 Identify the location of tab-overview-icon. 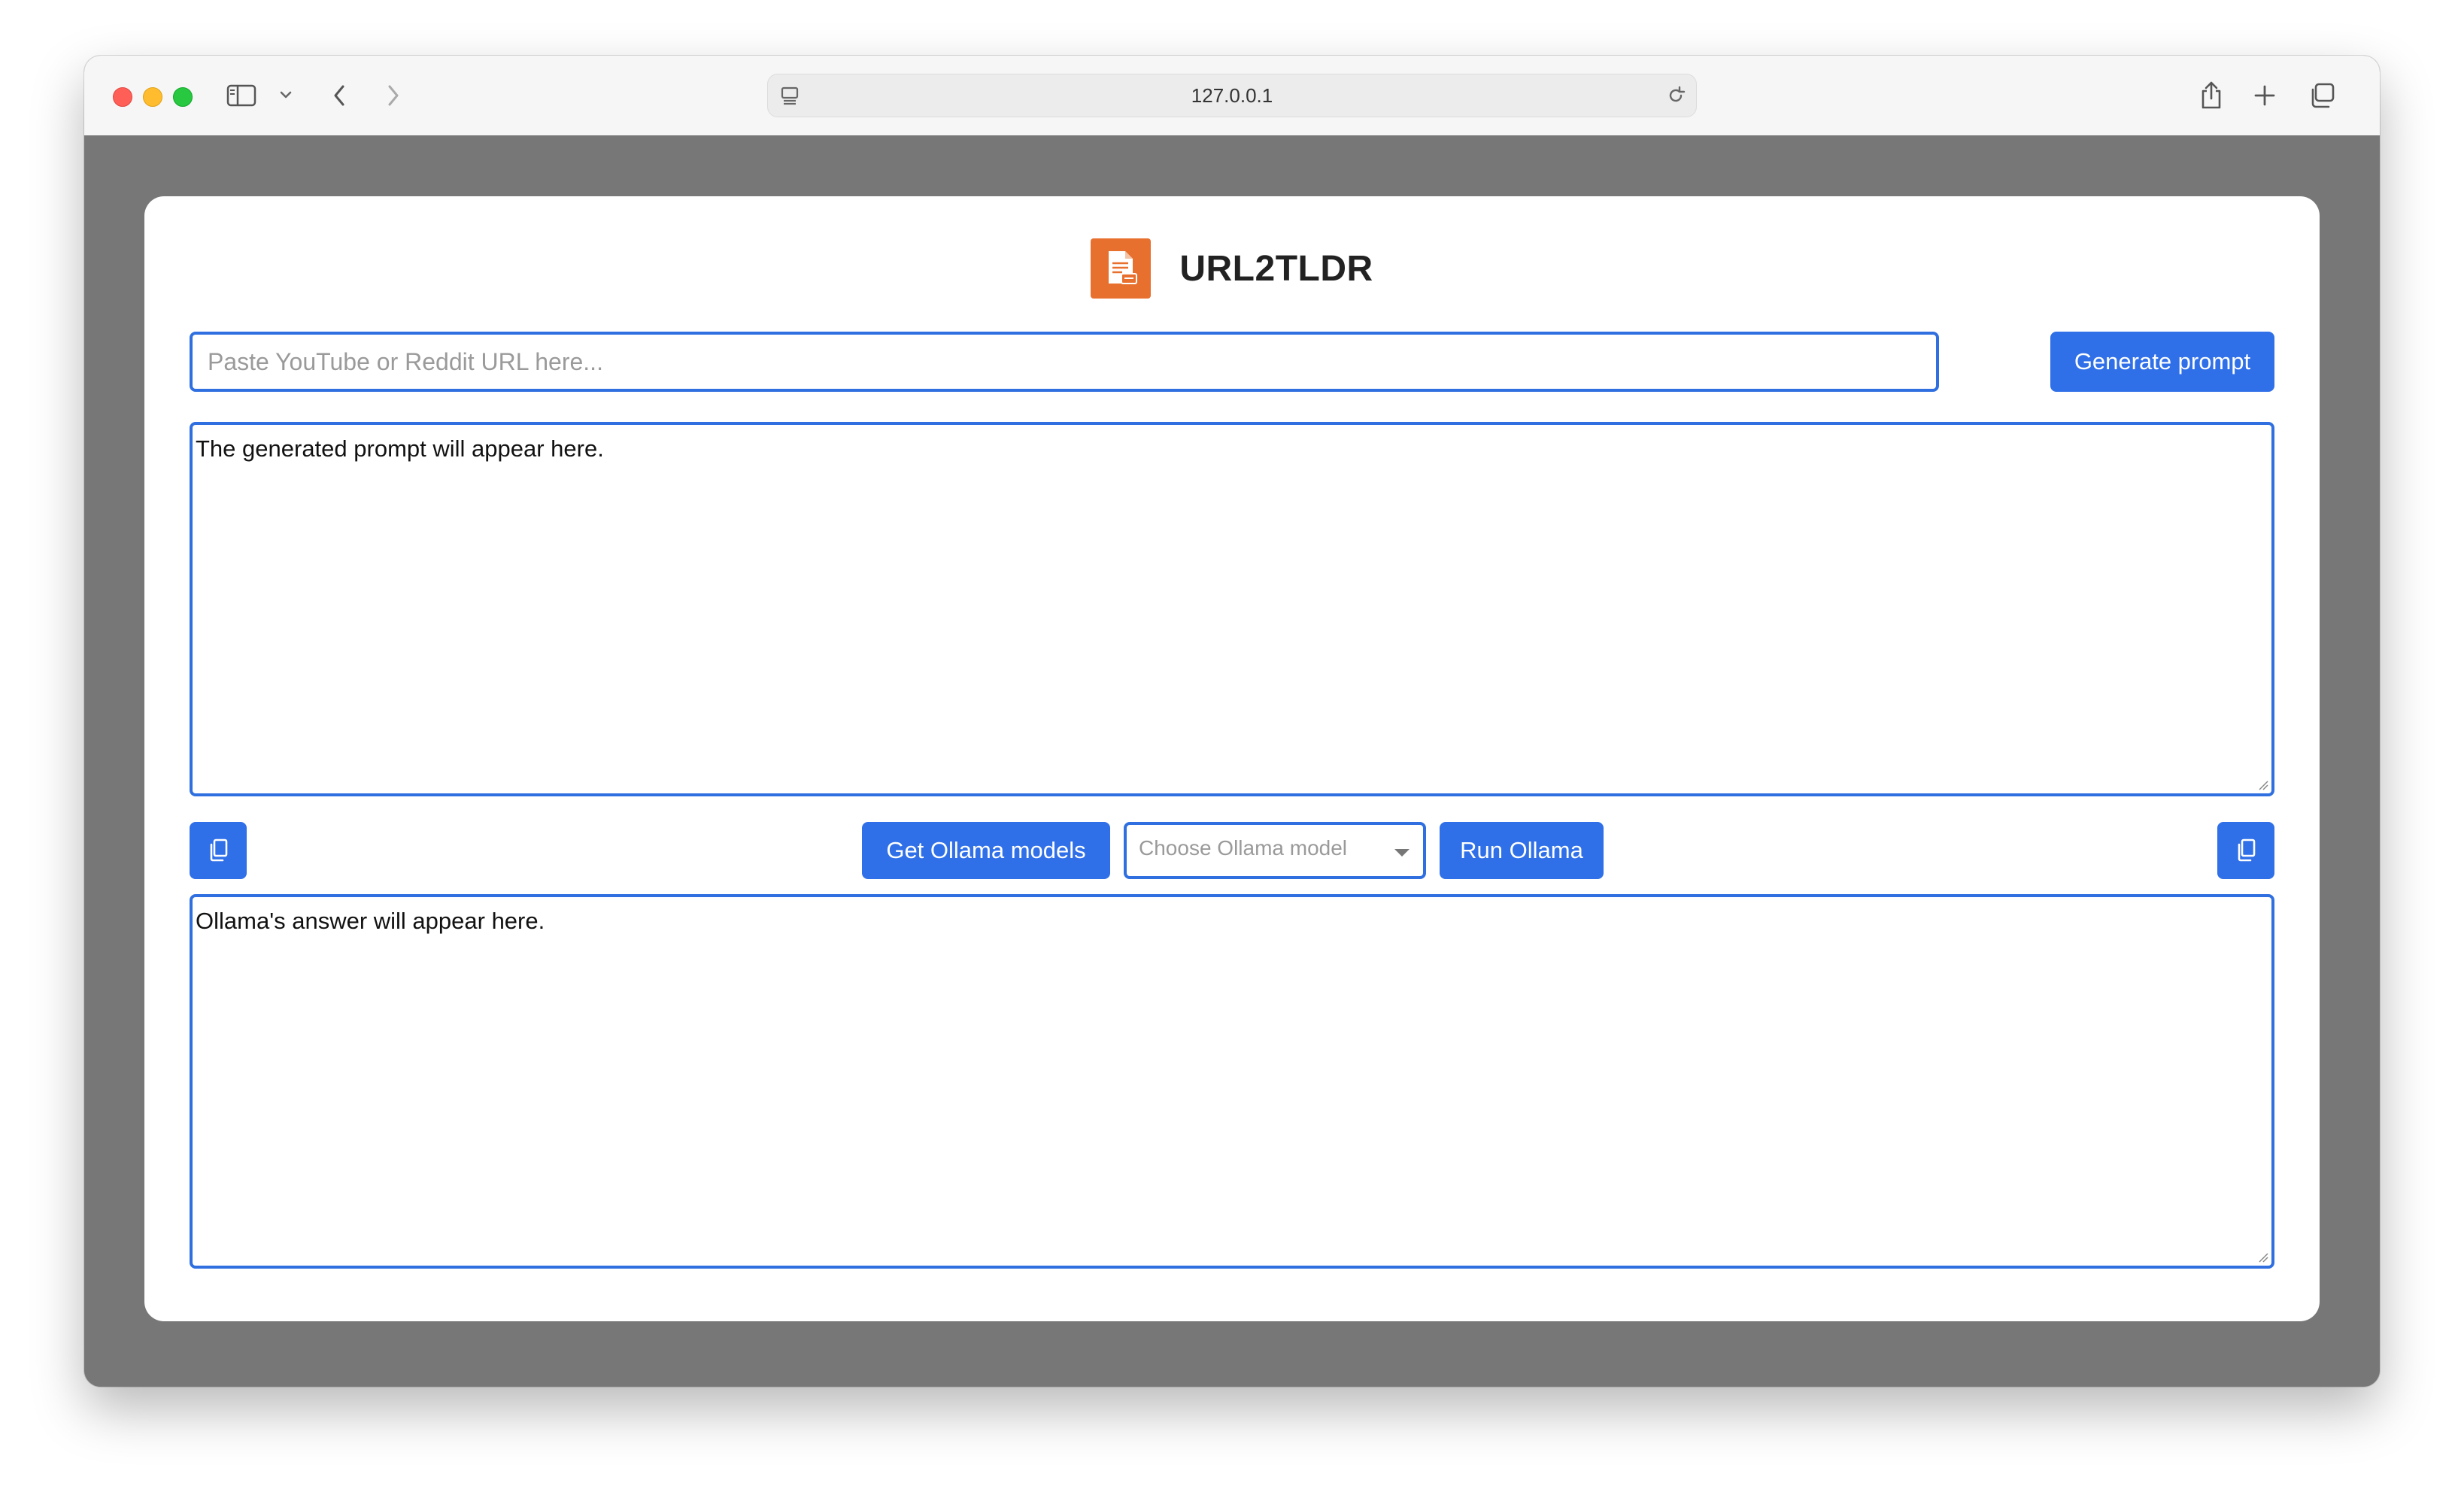
(2322, 95).